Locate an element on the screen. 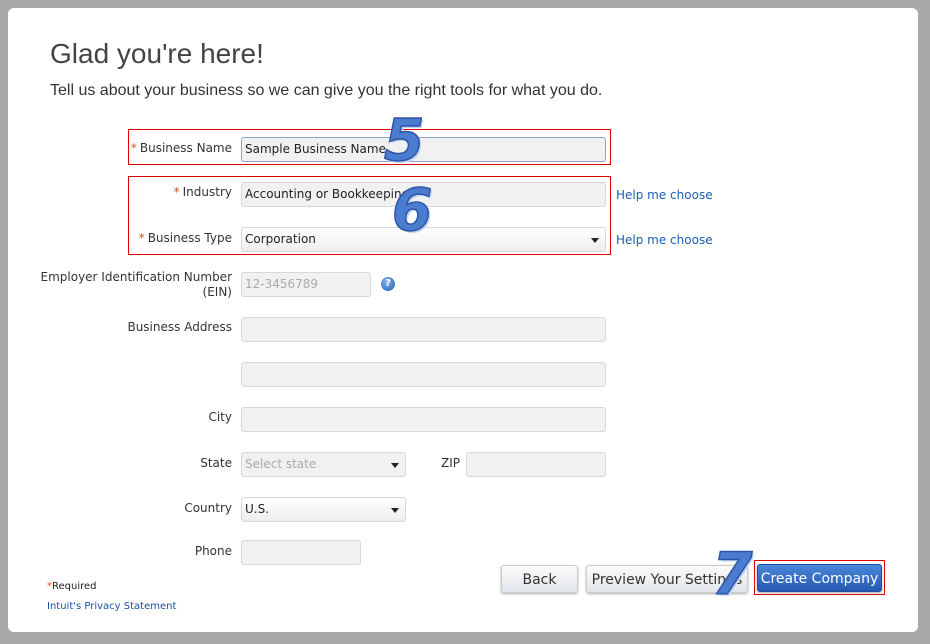 The height and width of the screenshot is (644, 930). annotation-6: 6 is located at coordinates (412, 210).